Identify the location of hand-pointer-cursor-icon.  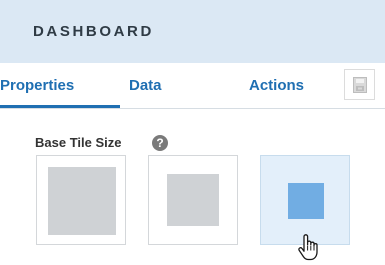
(308, 247).